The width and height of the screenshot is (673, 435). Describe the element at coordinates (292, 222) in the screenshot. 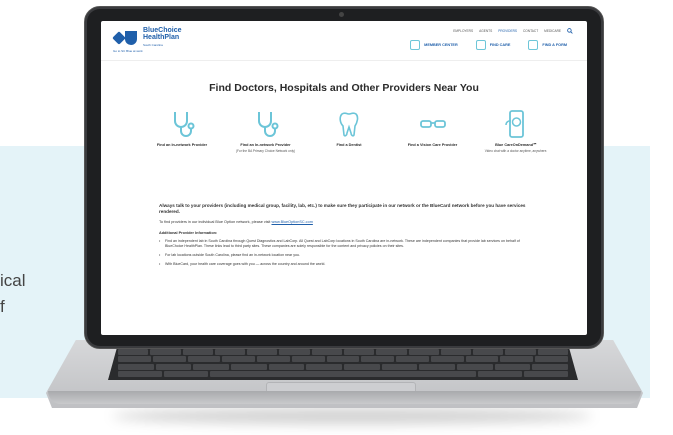

I see `blue-option-link: www.BlueOptionSC.com` at that location.